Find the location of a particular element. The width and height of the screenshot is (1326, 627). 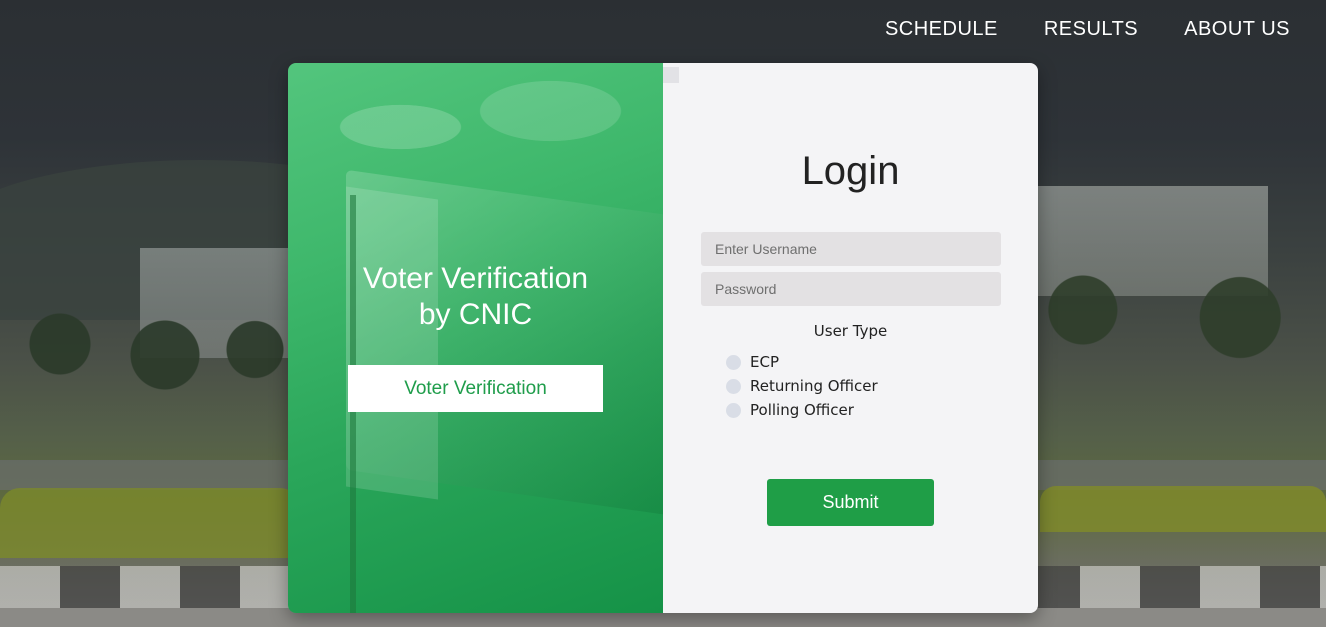

panel-corner-mark is located at coordinates (671, 75).